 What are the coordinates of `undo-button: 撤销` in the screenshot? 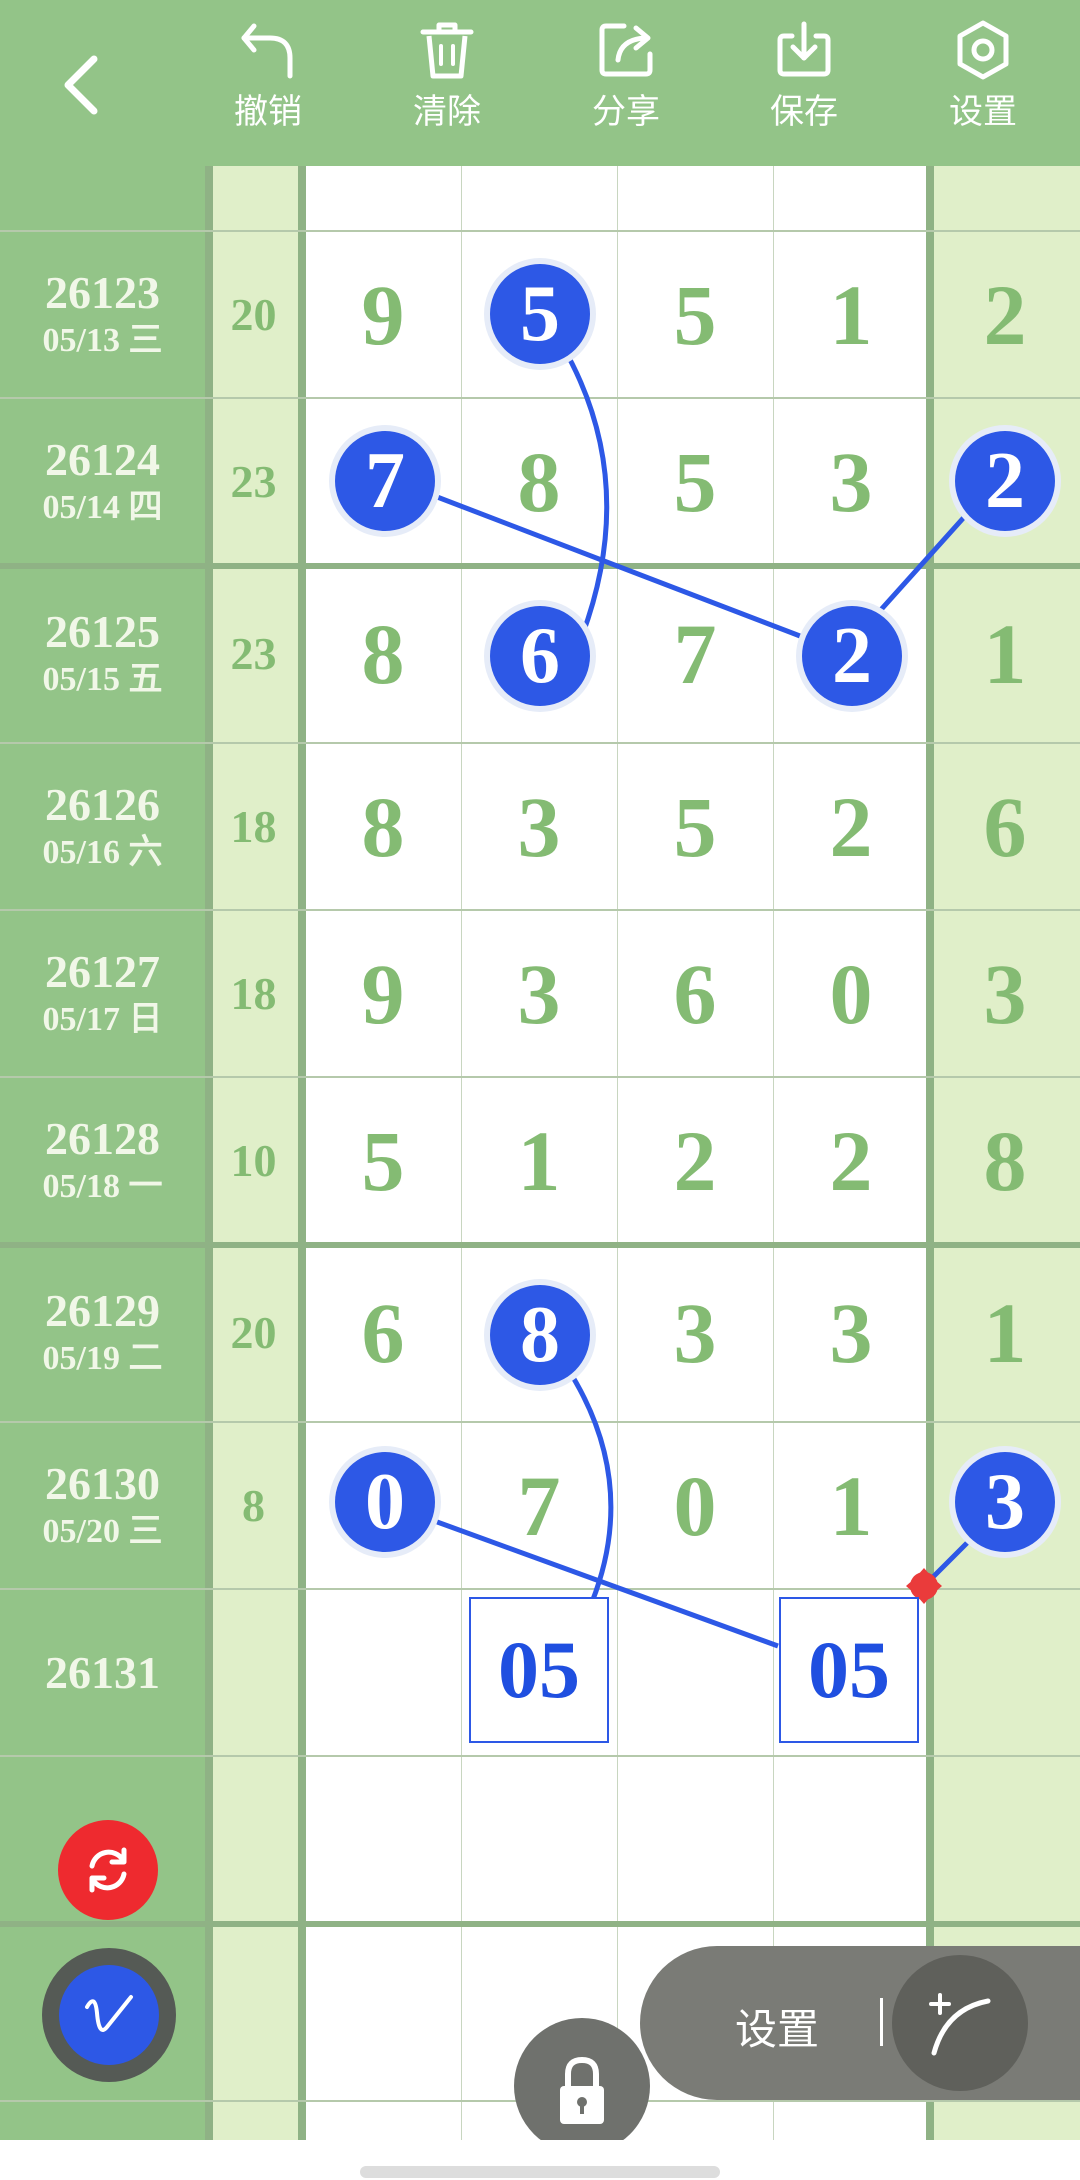 It's located at (268, 83).